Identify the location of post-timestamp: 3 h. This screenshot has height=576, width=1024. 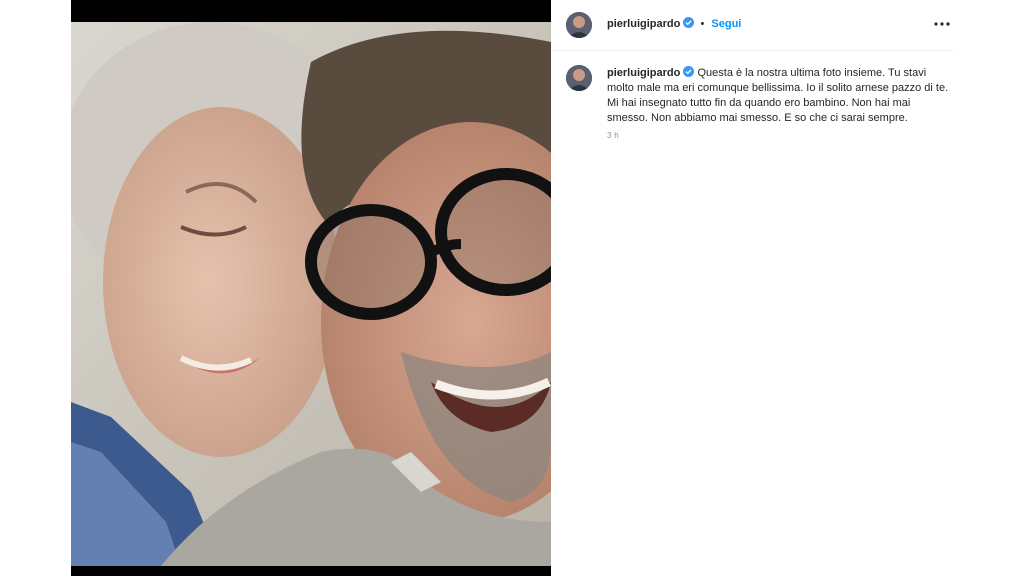
(613, 135).